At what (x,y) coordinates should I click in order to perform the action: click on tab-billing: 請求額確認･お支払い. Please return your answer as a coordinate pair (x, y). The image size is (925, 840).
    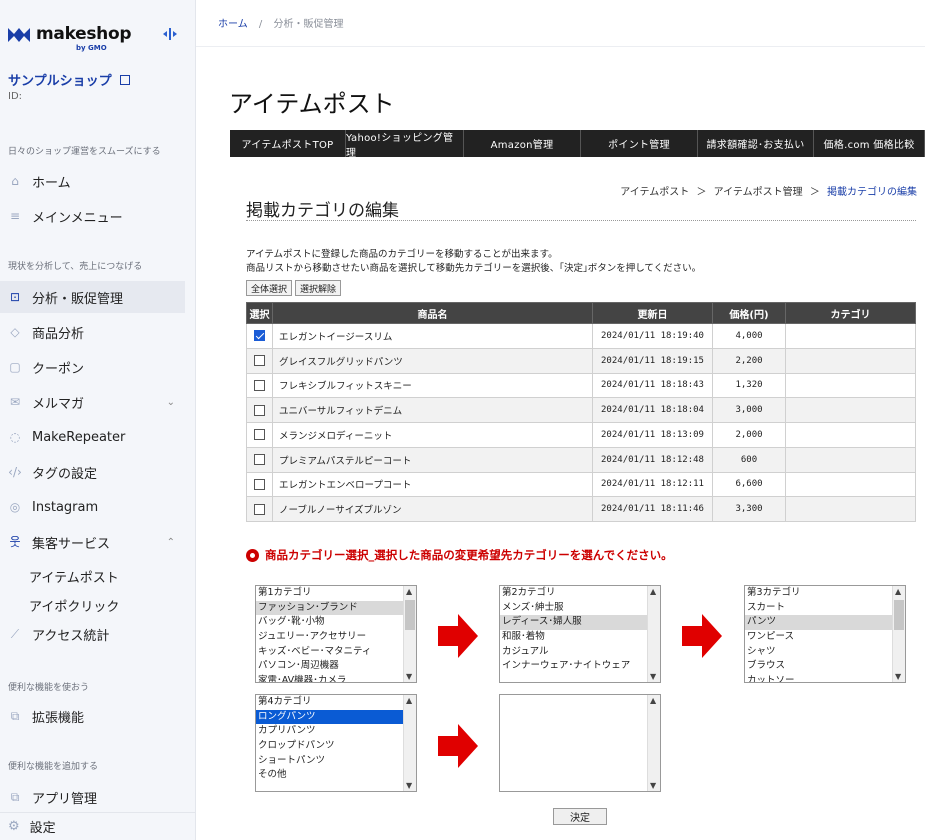
    Looking at the image, I should click on (756, 143).